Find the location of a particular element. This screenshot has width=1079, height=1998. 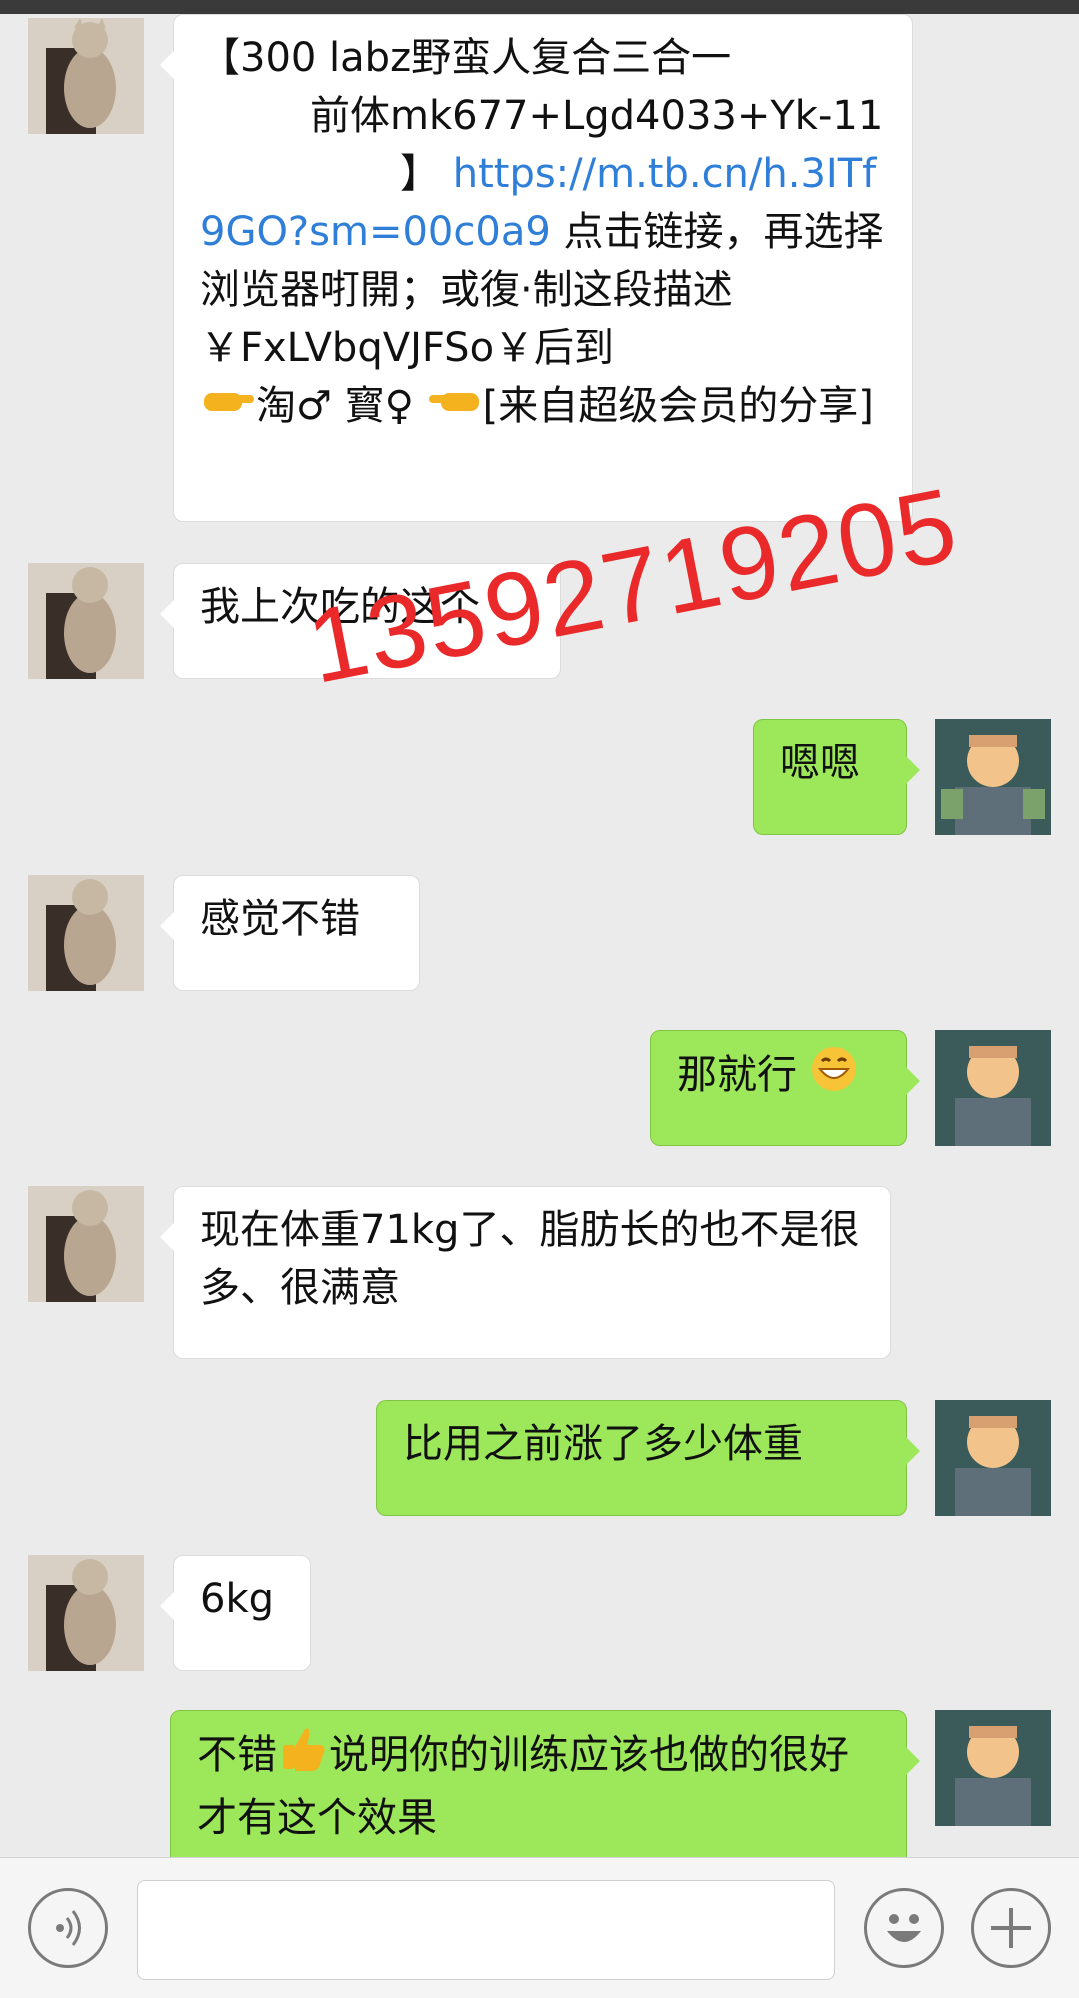

message-text: 嗯嗯 is located at coordinates (820, 763).